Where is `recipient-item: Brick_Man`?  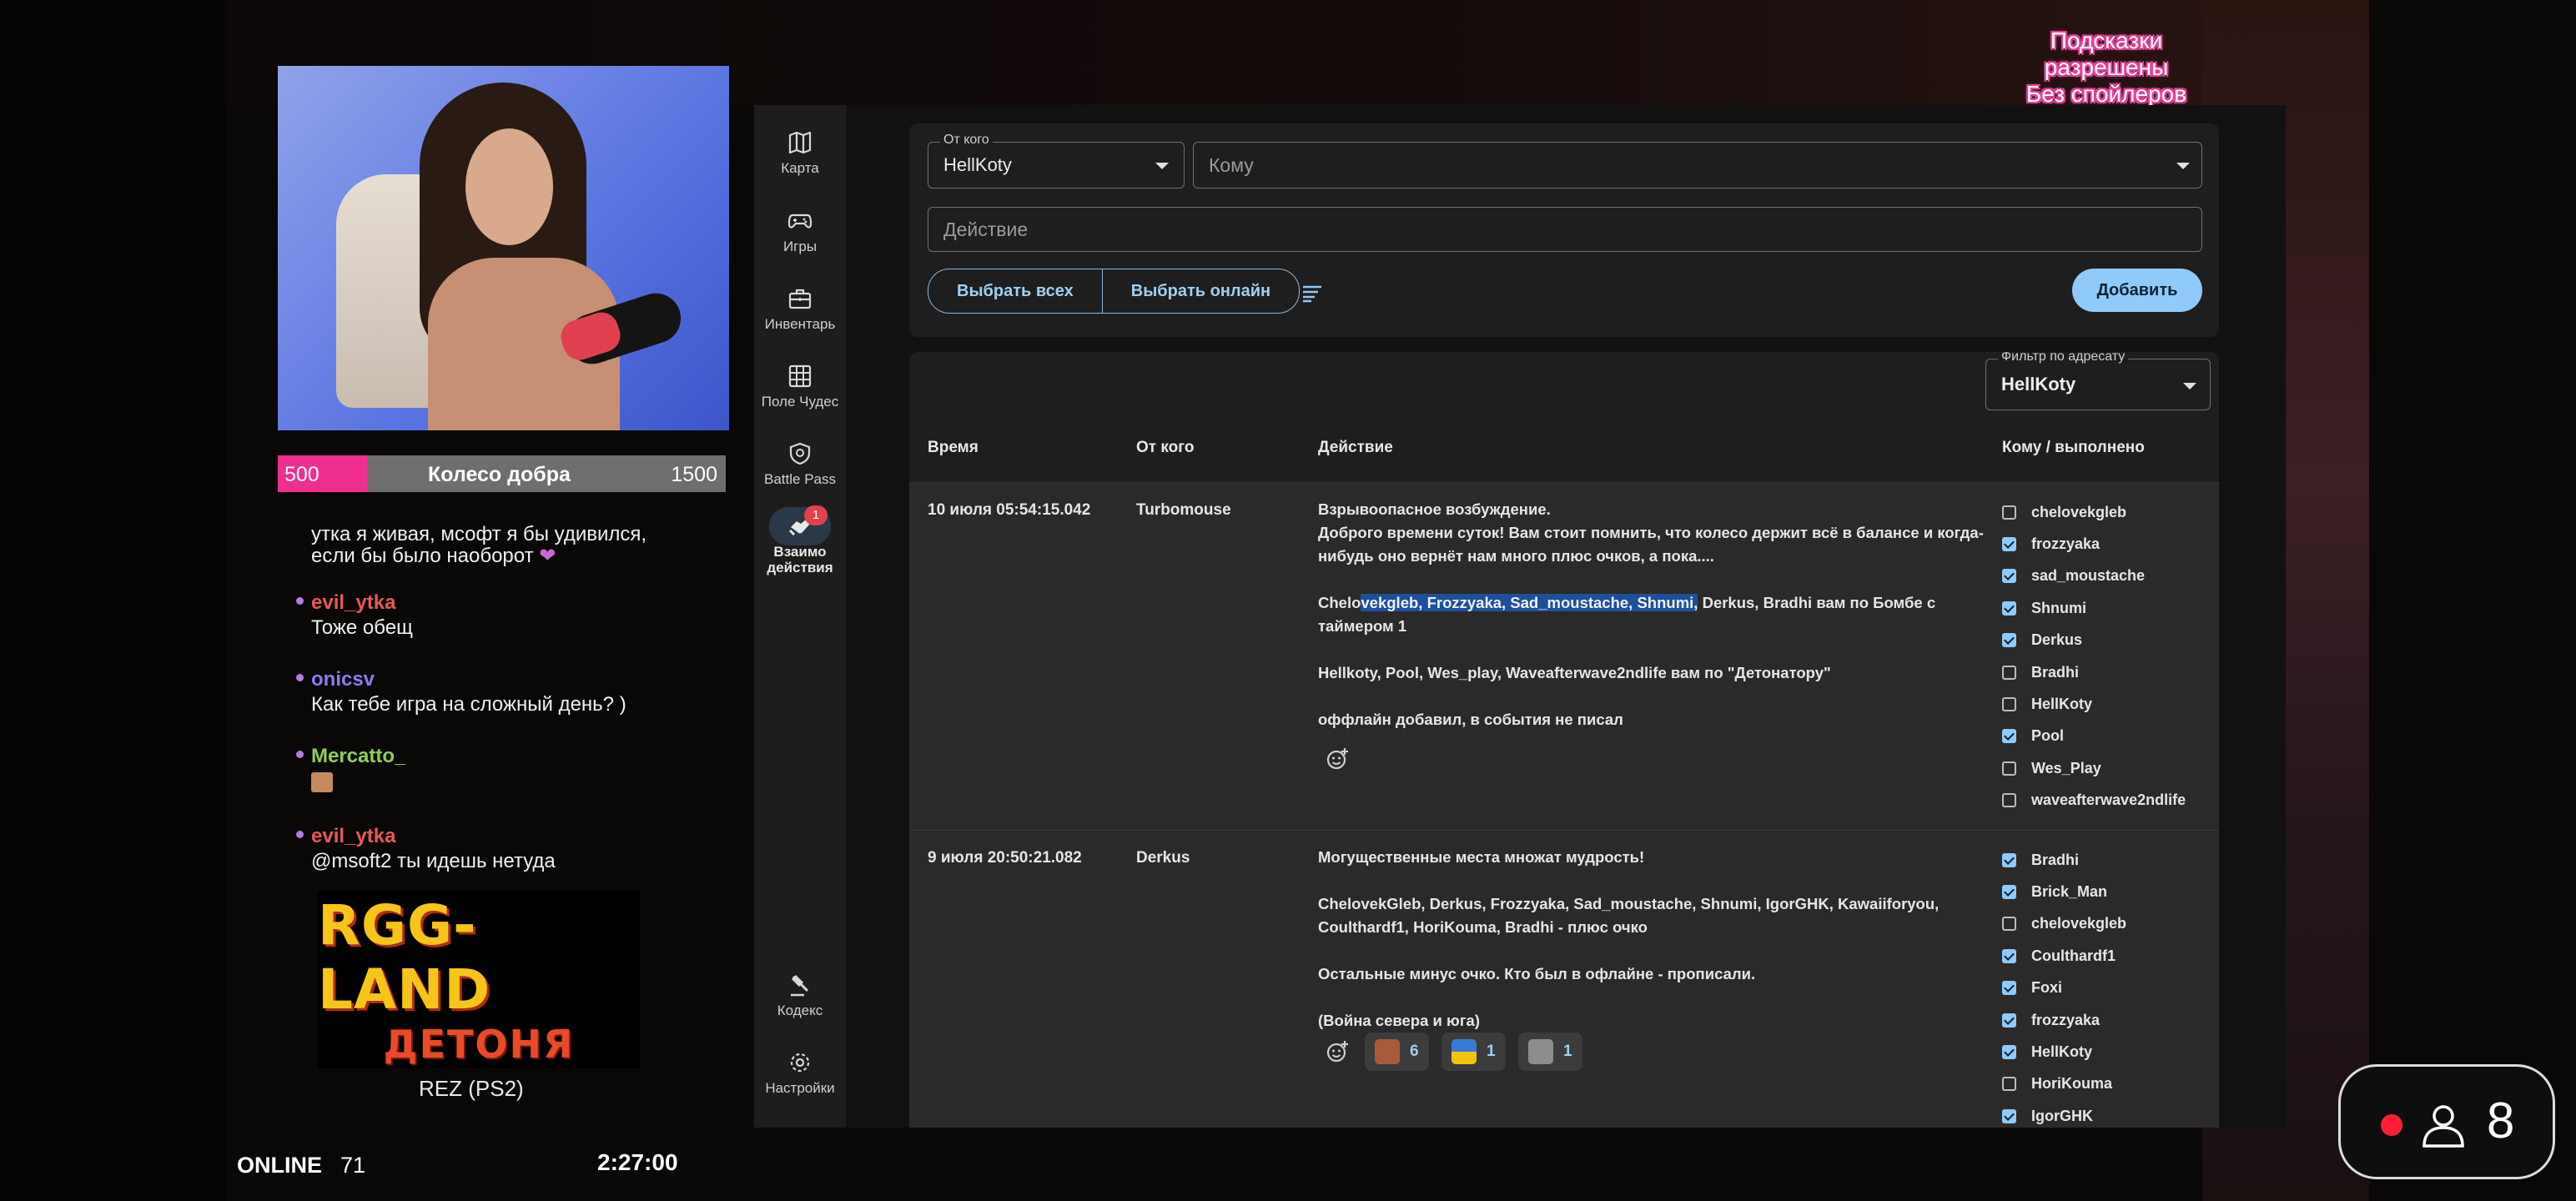 recipient-item: Brick_Man is located at coordinates (2064, 892).